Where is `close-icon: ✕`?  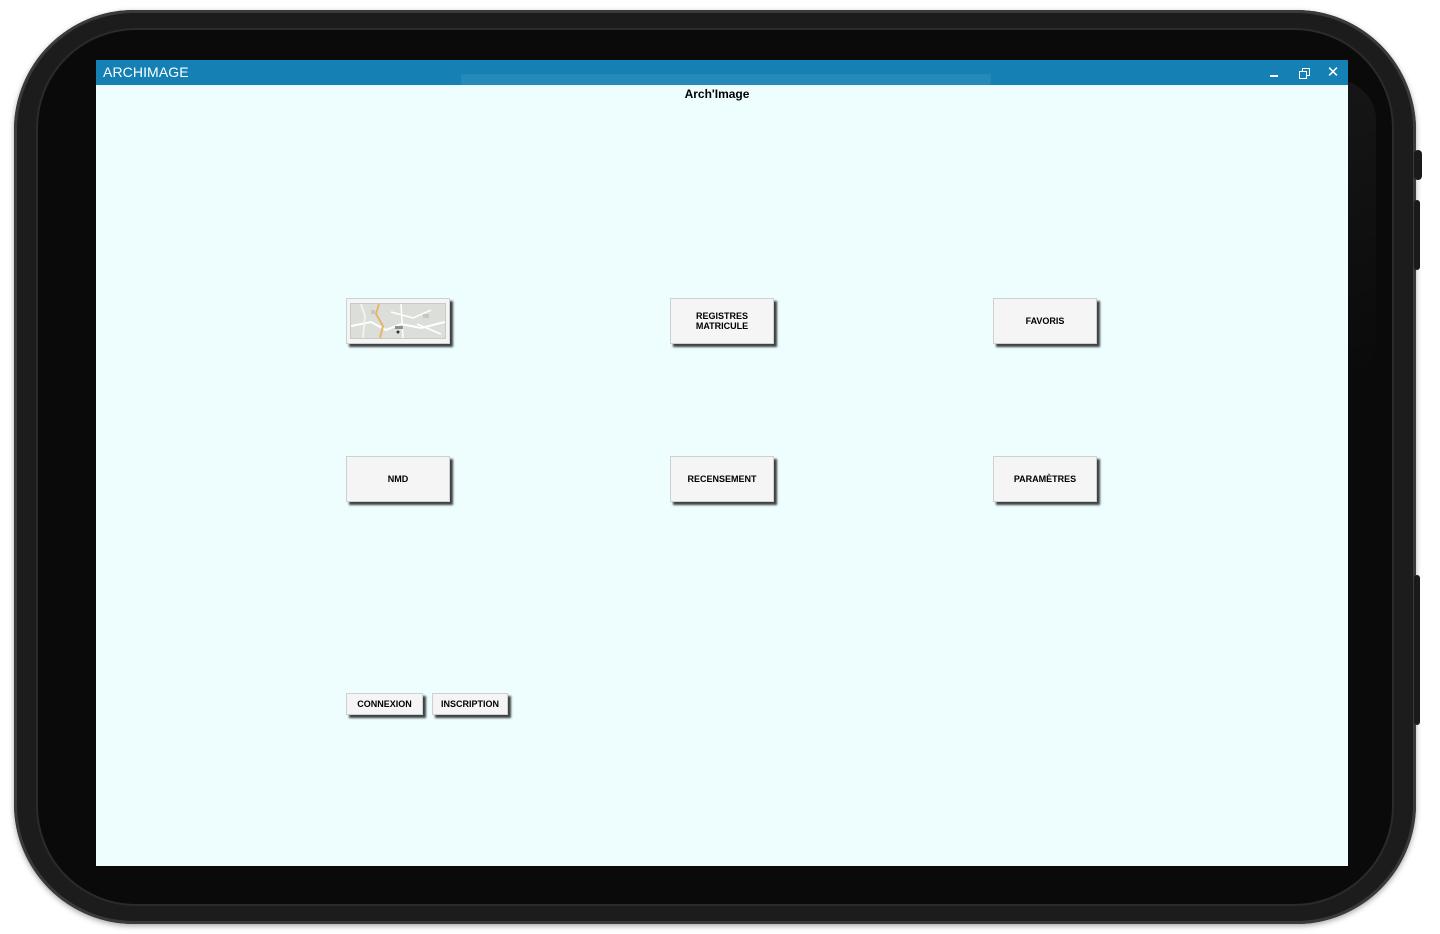
close-icon: ✕ is located at coordinates (1333, 72).